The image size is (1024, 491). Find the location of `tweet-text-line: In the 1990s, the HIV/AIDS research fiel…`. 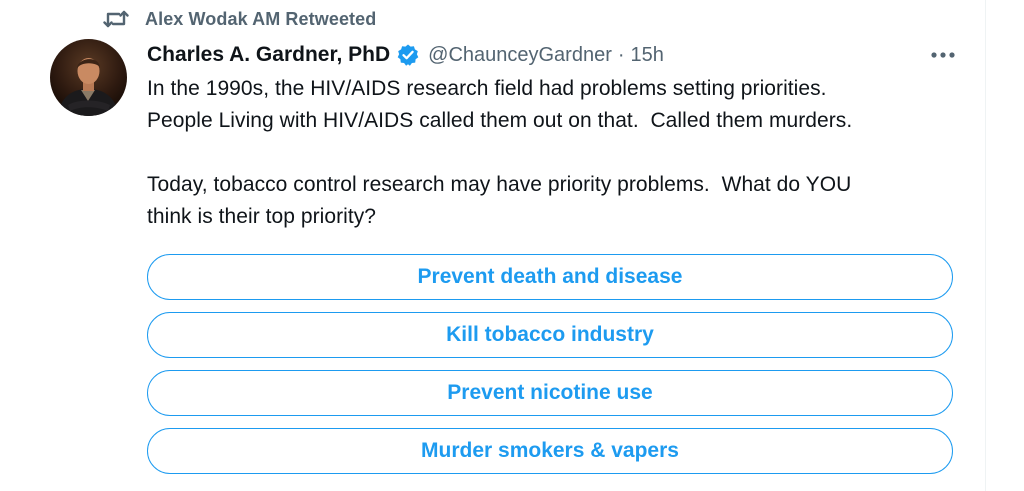

tweet-text-line: In the 1990s, the HIV/AIDS research fiel… is located at coordinates (487, 88).